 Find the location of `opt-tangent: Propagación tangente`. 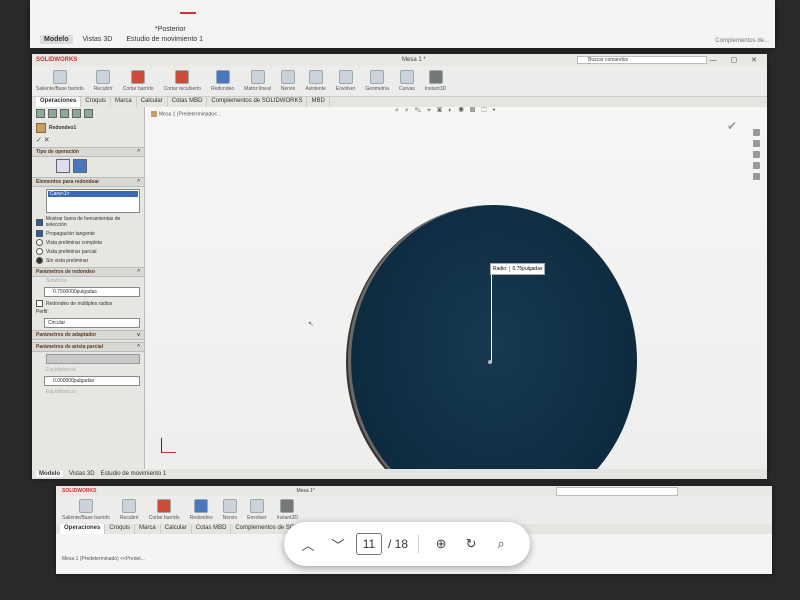

opt-tangent: Propagación tangente is located at coordinates (88, 233).